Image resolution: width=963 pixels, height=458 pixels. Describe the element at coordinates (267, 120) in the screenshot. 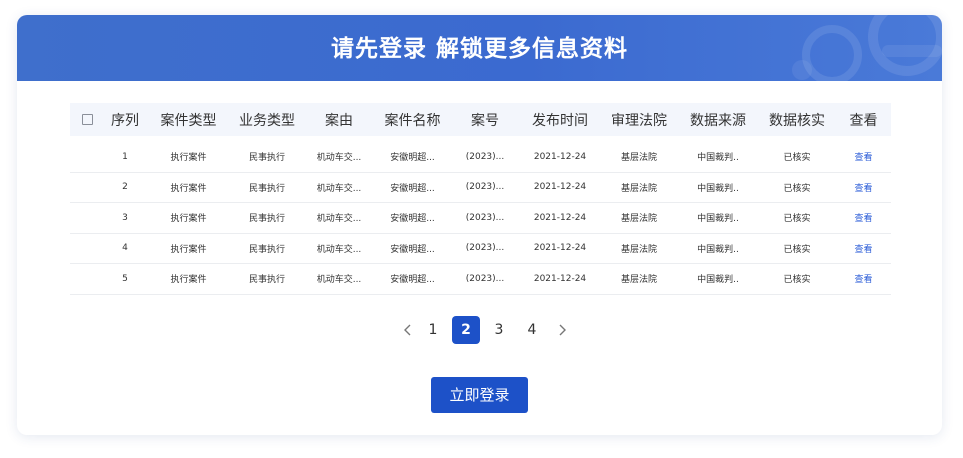

I see `header-business-type: 业务类型` at that location.